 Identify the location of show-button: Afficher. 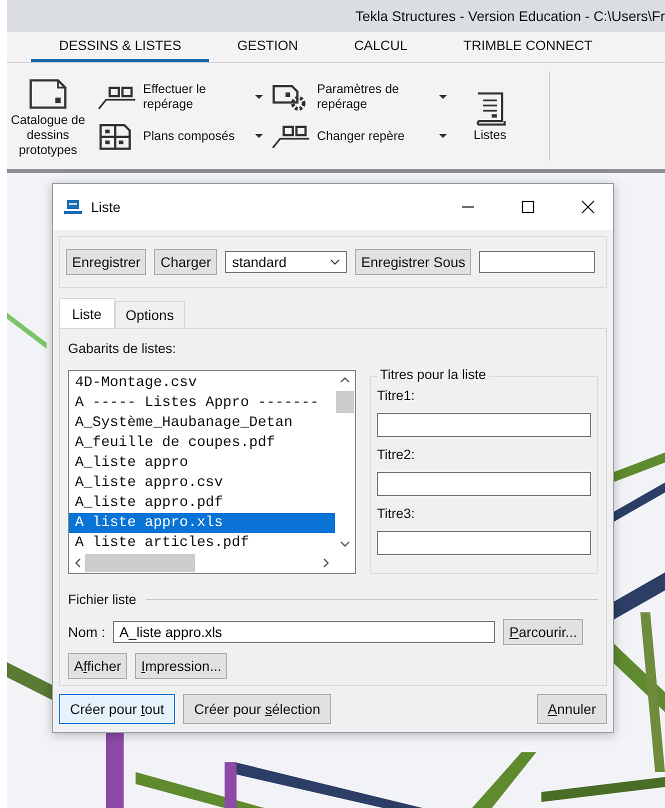
(98, 666).